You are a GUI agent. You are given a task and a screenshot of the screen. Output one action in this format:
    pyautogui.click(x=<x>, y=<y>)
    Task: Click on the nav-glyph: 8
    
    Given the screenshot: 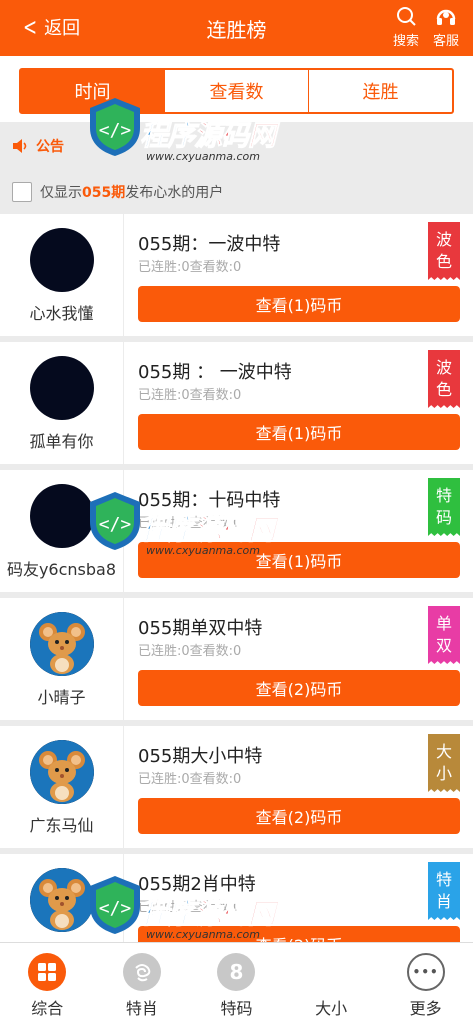 What is the action you would take?
    pyautogui.click(x=236, y=972)
    